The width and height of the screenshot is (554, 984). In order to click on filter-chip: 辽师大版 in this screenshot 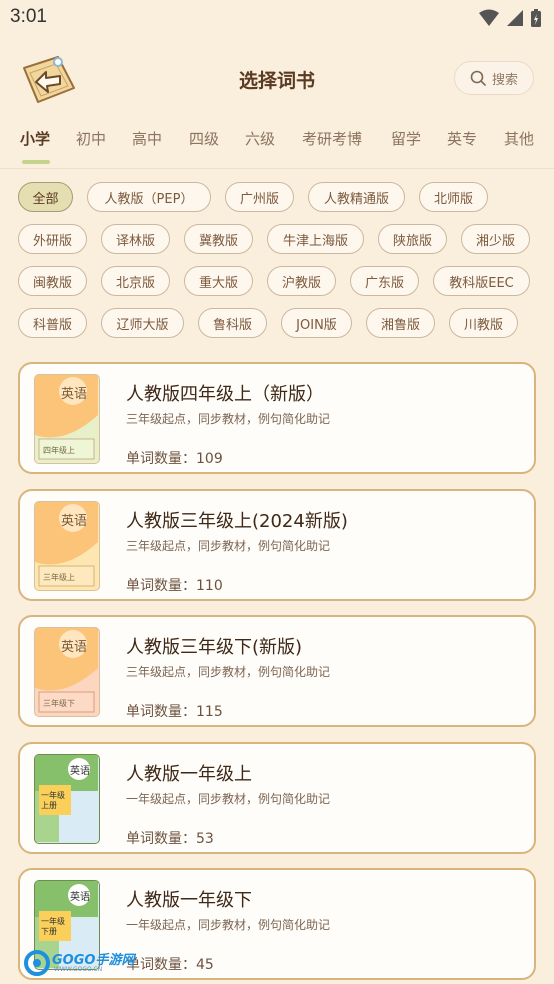, I will do `click(142, 323)`.